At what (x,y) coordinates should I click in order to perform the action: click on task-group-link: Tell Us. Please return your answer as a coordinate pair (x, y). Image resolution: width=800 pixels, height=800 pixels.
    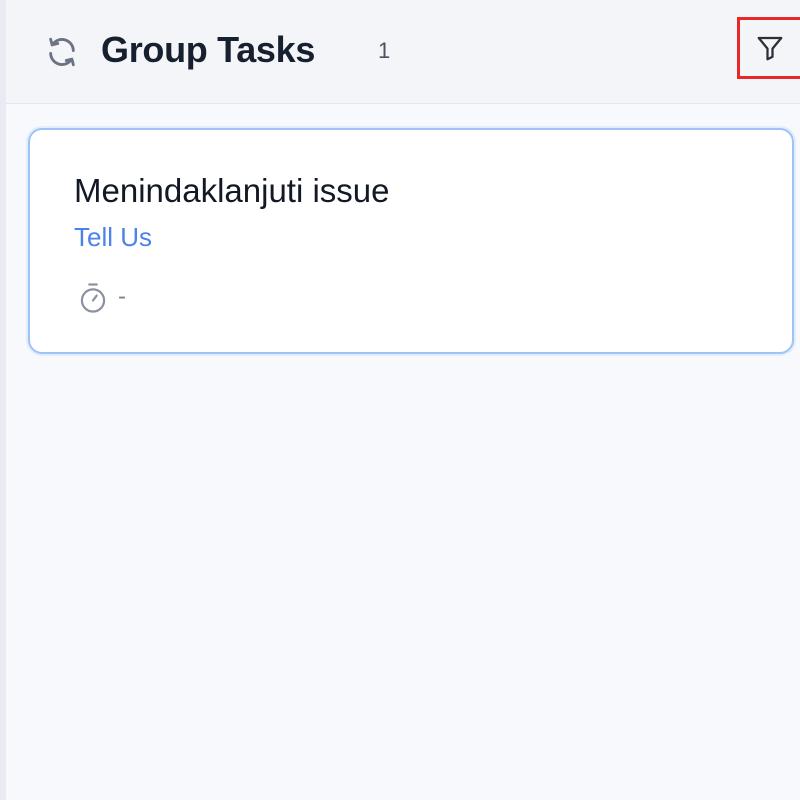
    Looking at the image, I should click on (113, 237).